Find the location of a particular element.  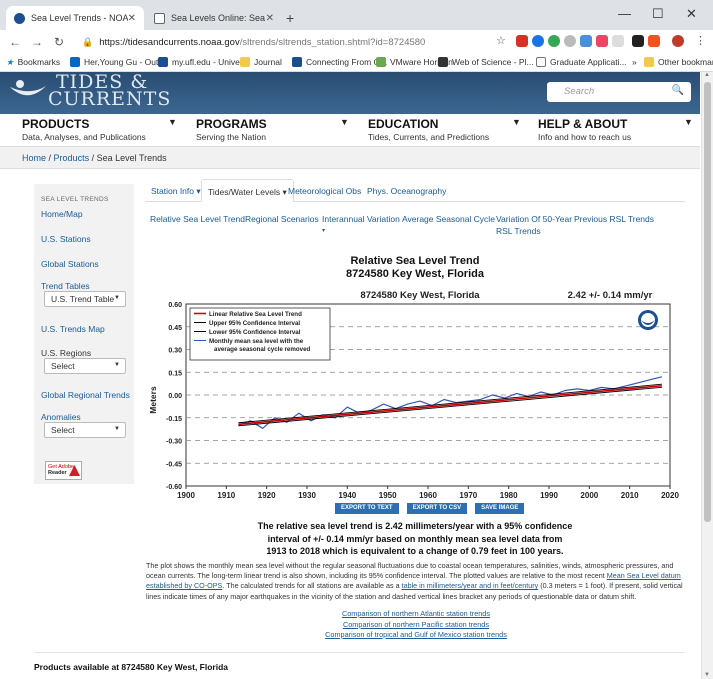

link-interannual-variation: Interannual Variation ▾ is located at coordinates (361, 224).